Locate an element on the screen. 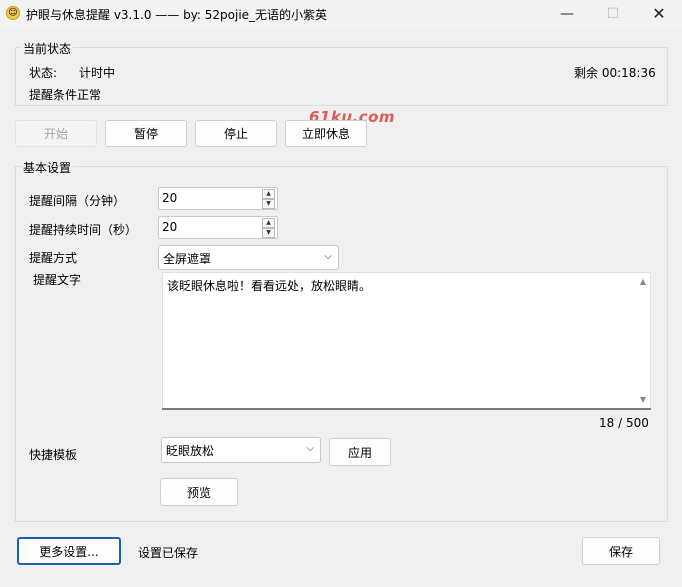 Image resolution: width=682 pixels, height=587 pixels. saved-status: 设置已保存 is located at coordinates (168, 553).